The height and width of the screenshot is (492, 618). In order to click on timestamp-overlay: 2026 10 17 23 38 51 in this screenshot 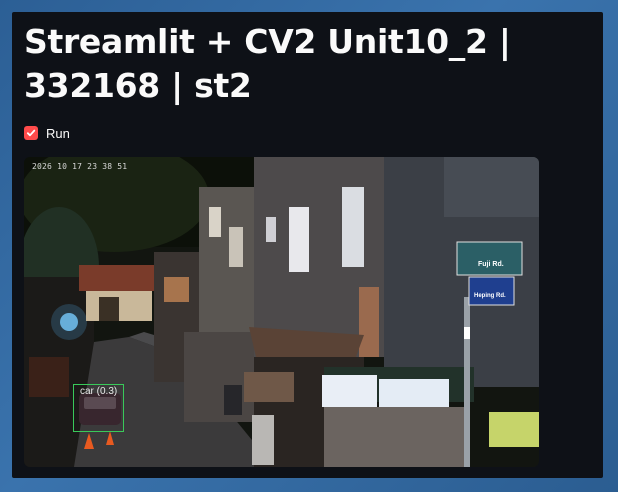, I will do `click(80, 166)`.